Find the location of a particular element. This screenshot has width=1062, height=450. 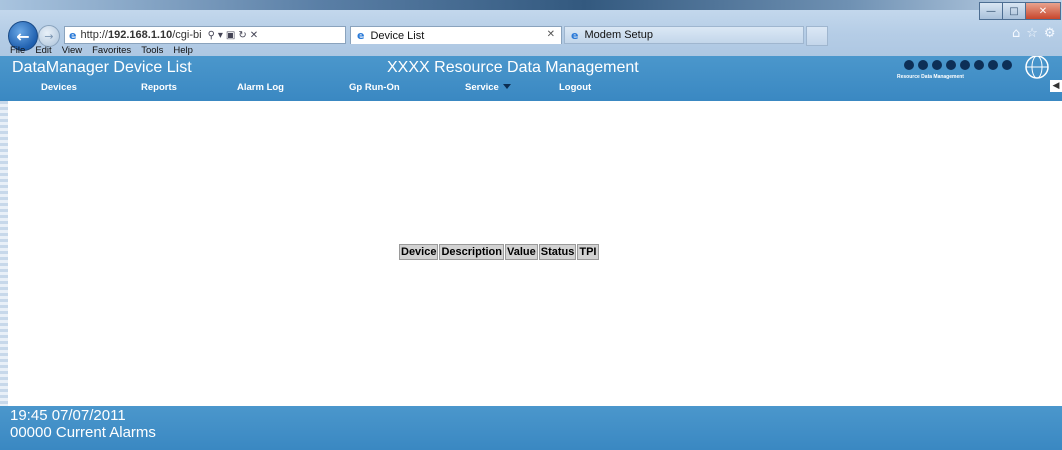

maximize-button: □ is located at coordinates (1014, 11).